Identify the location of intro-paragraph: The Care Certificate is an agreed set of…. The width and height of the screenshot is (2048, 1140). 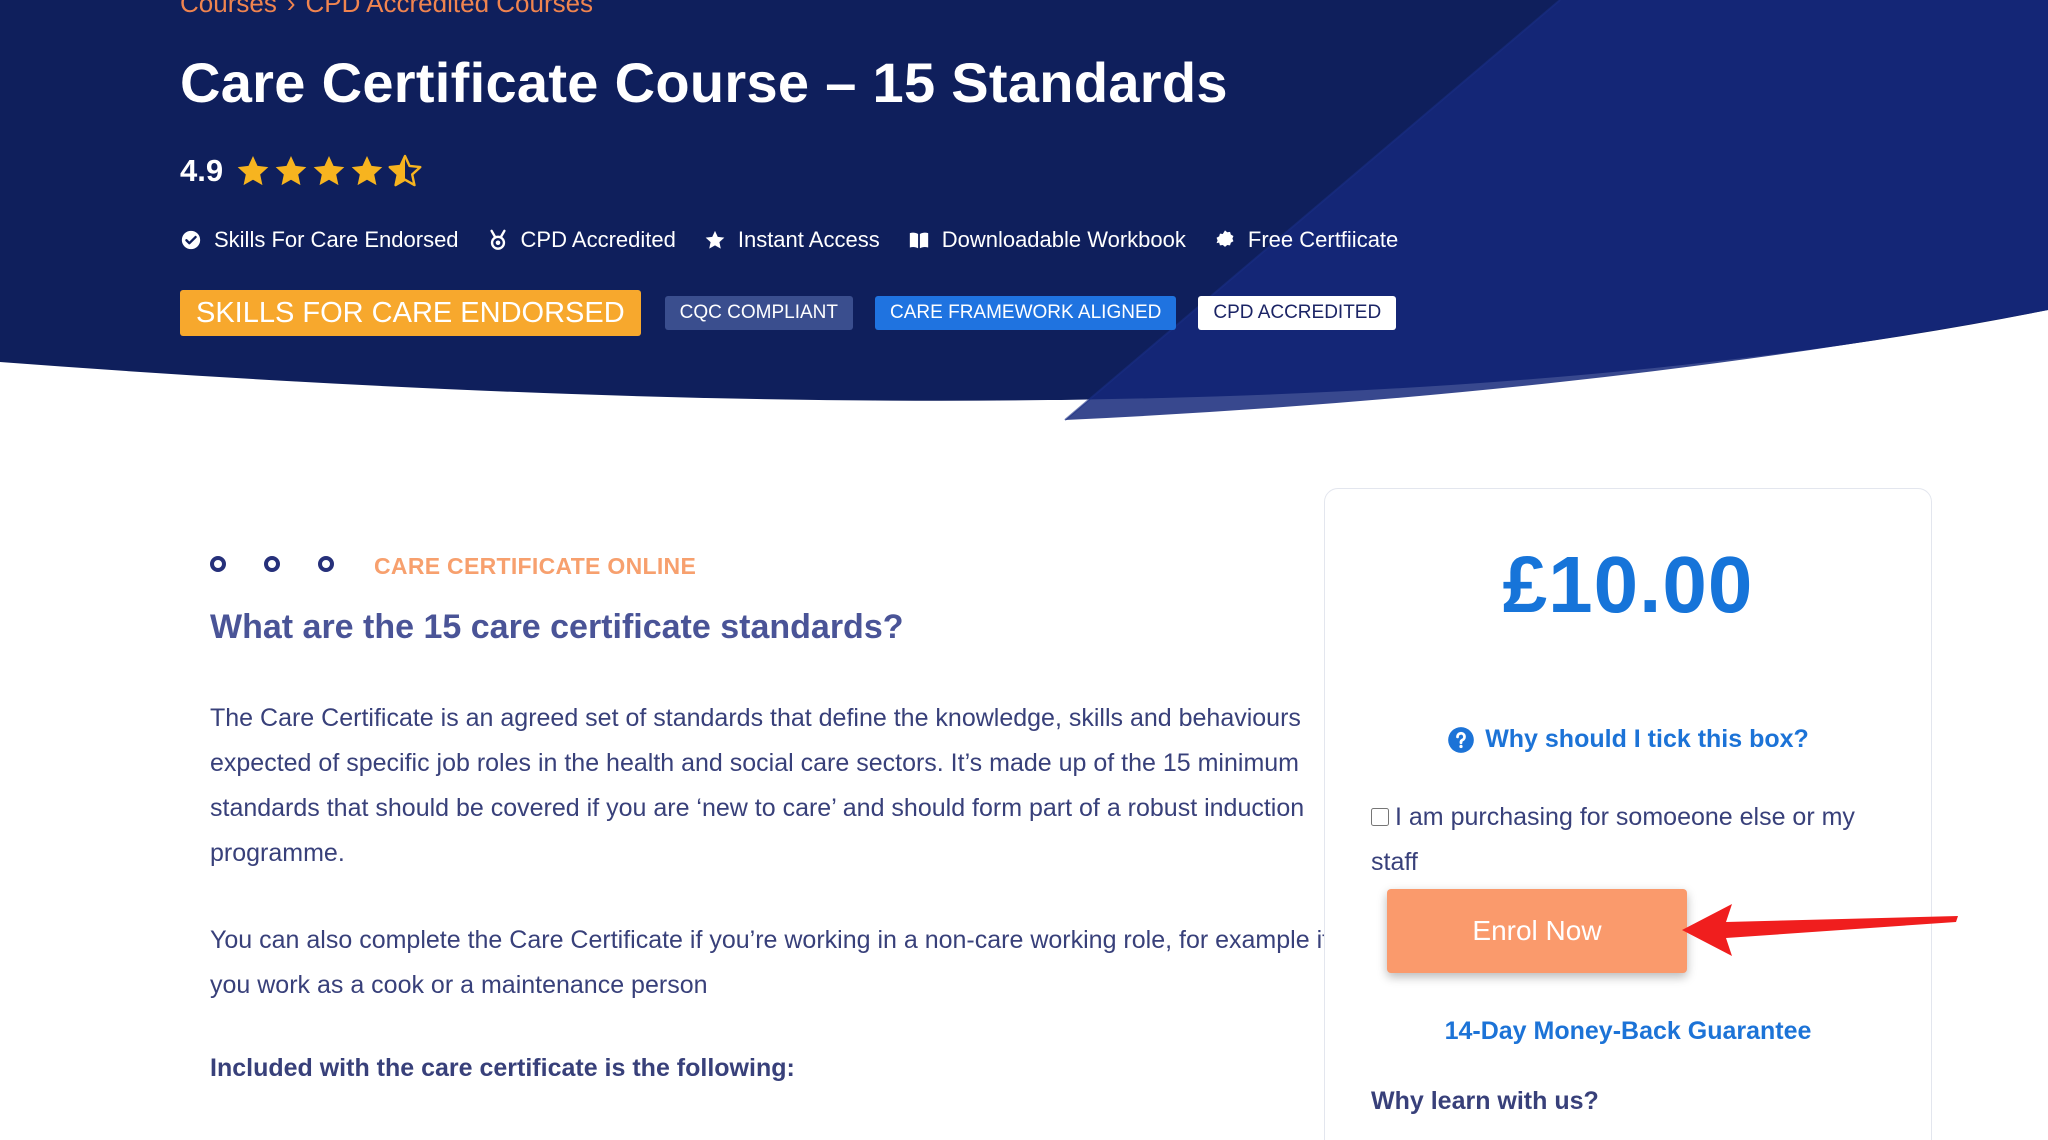
(757, 785).